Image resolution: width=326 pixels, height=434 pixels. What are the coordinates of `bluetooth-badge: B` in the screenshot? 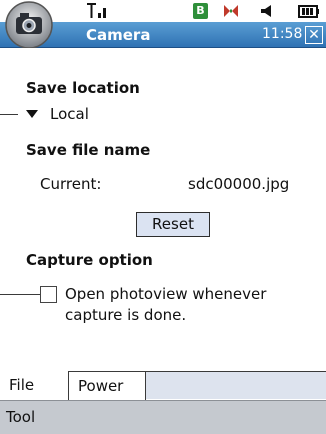 It's located at (200, 11).